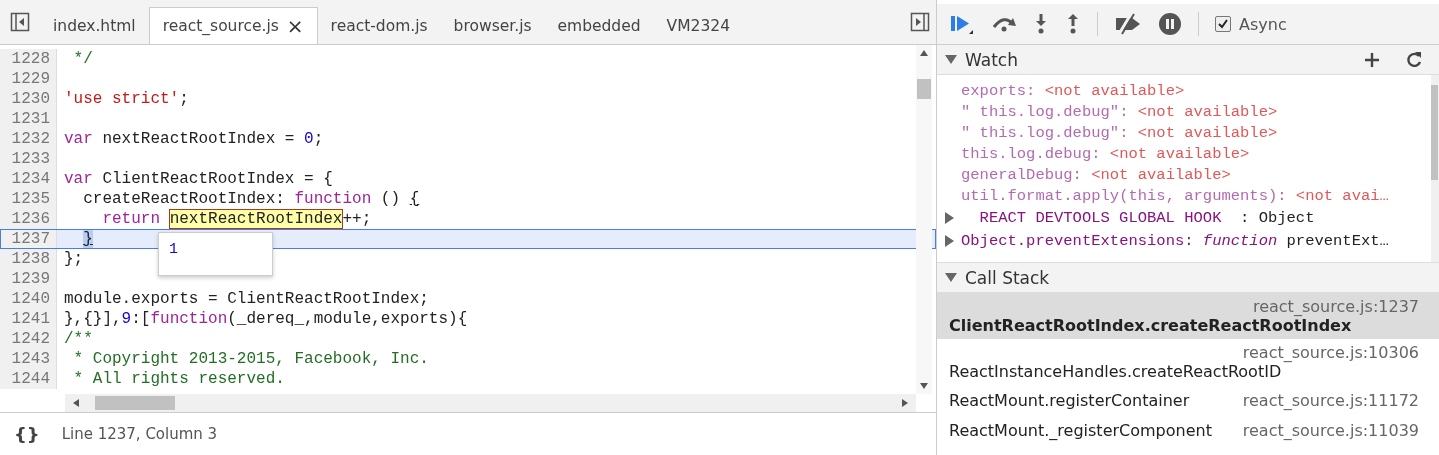  Describe the element at coordinates (198, 179) in the screenshot. I see `code-line: var ClientReactRootIndex = {` at that location.